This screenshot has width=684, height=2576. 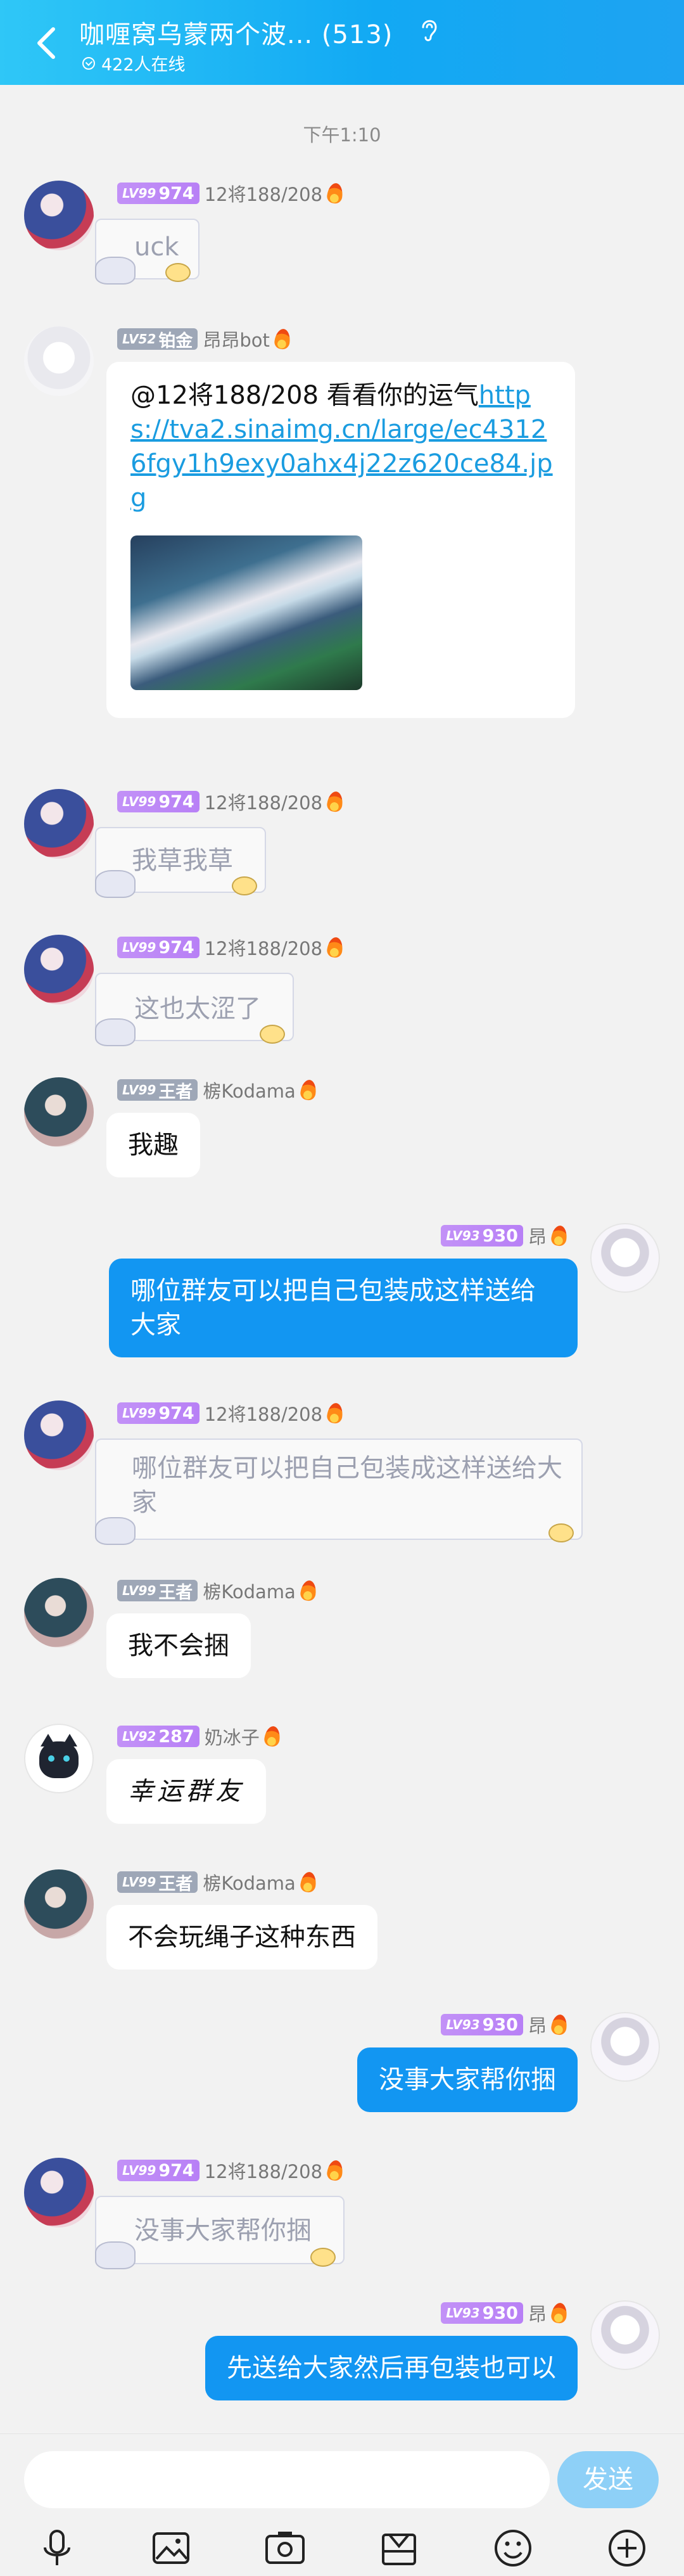 What do you see at coordinates (223, 2230) in the screenshot?
I see `sticker-text: 没事大家帮你捆` at bounding box center [223, 2230].